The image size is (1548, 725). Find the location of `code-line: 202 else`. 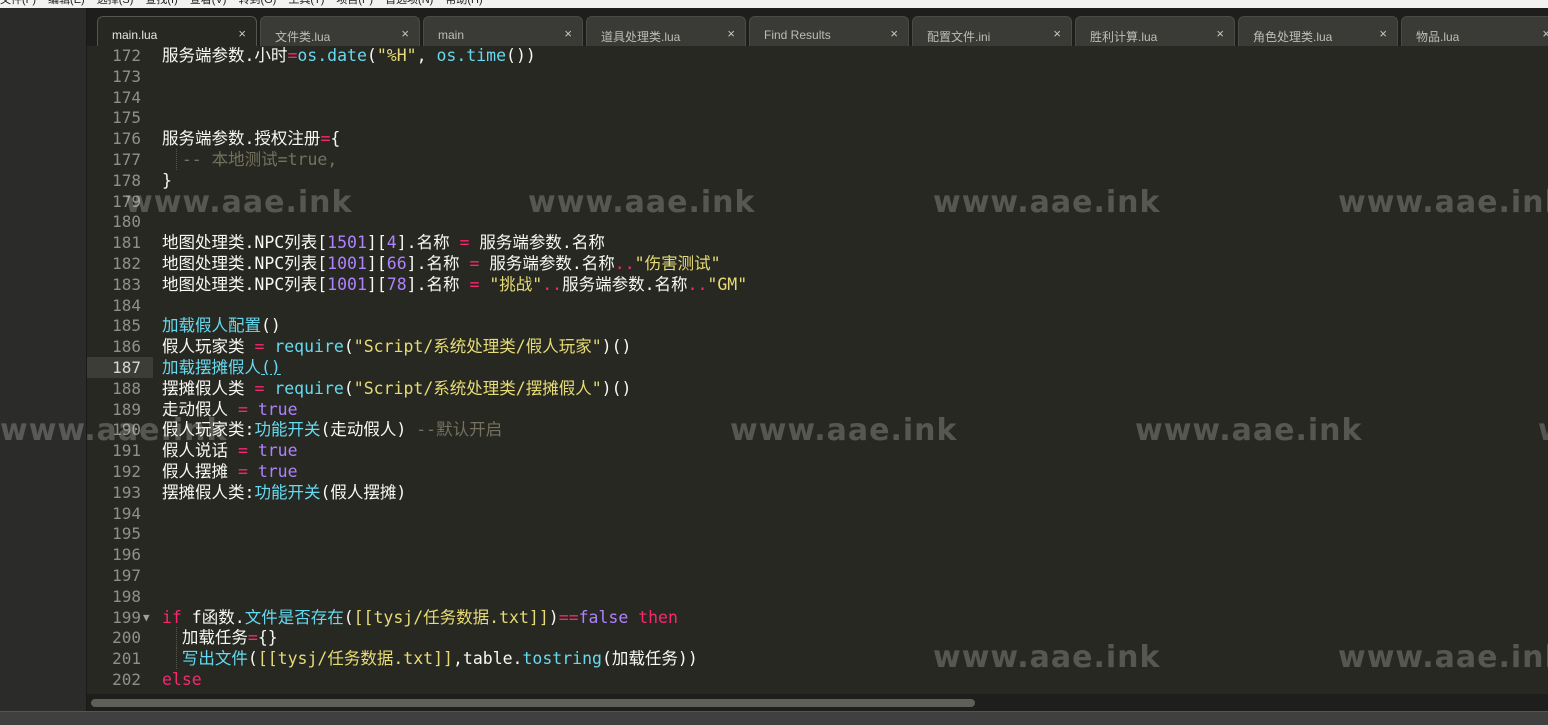

code-line: 202 else is located at coordinates (817, 679).